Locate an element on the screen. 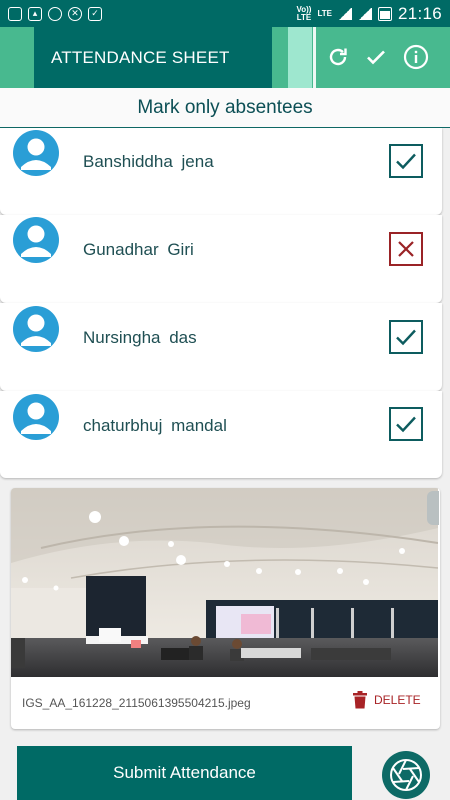 Image resolution: width=450 pixels, height=800 pixels. submit-attendance-button: Submit Attendance is located at coordinates (184, 773).